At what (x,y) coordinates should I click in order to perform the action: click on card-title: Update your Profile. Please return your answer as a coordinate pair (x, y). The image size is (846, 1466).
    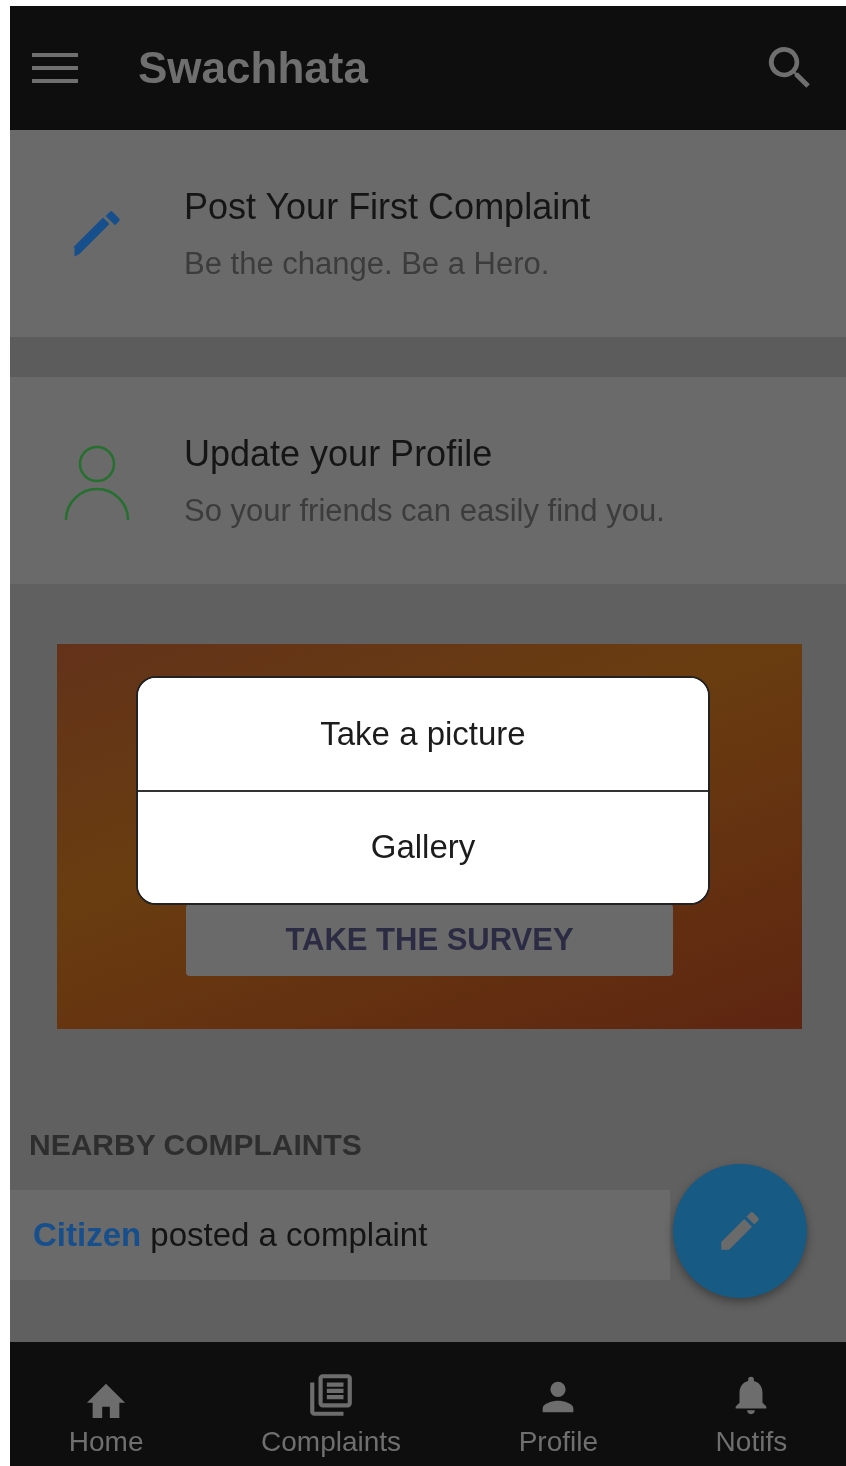
    Looking at the image, I should click on (339, 453).